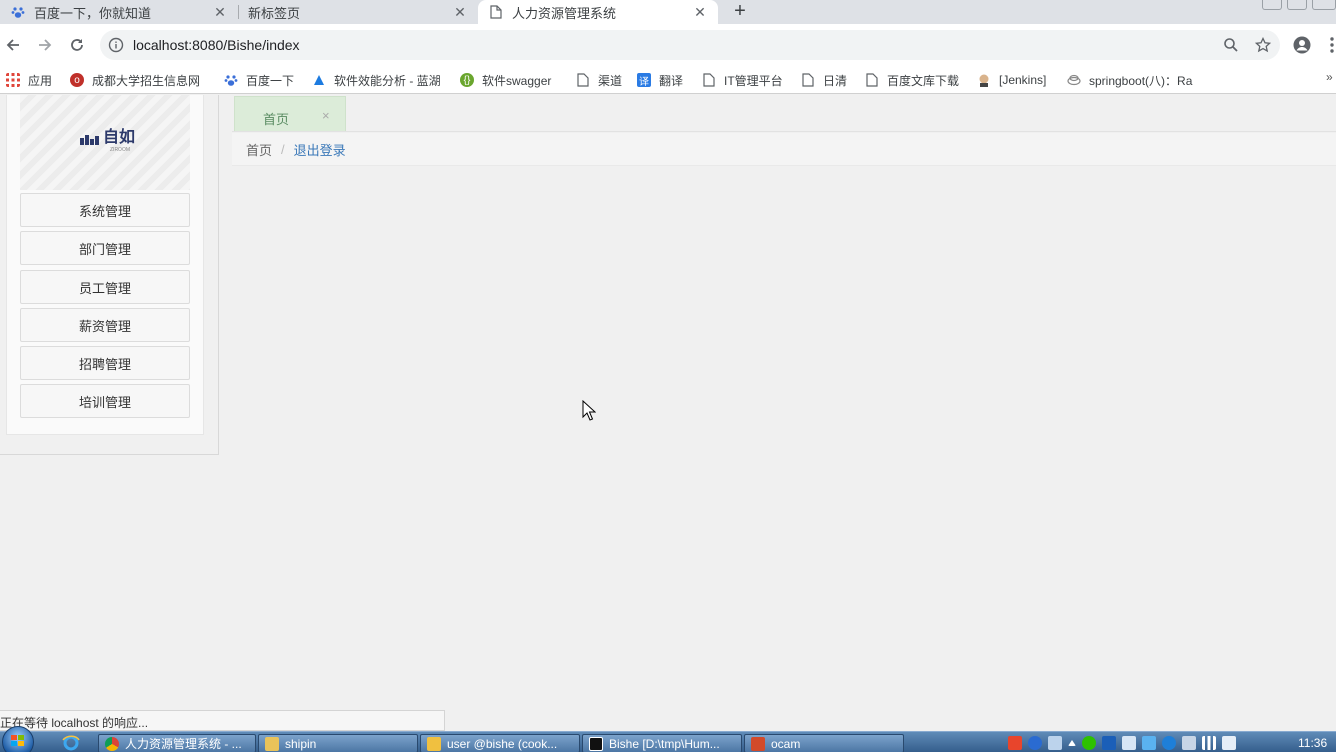 Image resolution: width=1336 pixels, height=752 pixels. I want to click on menu-system-management: 系统管理, so click(105, 210).